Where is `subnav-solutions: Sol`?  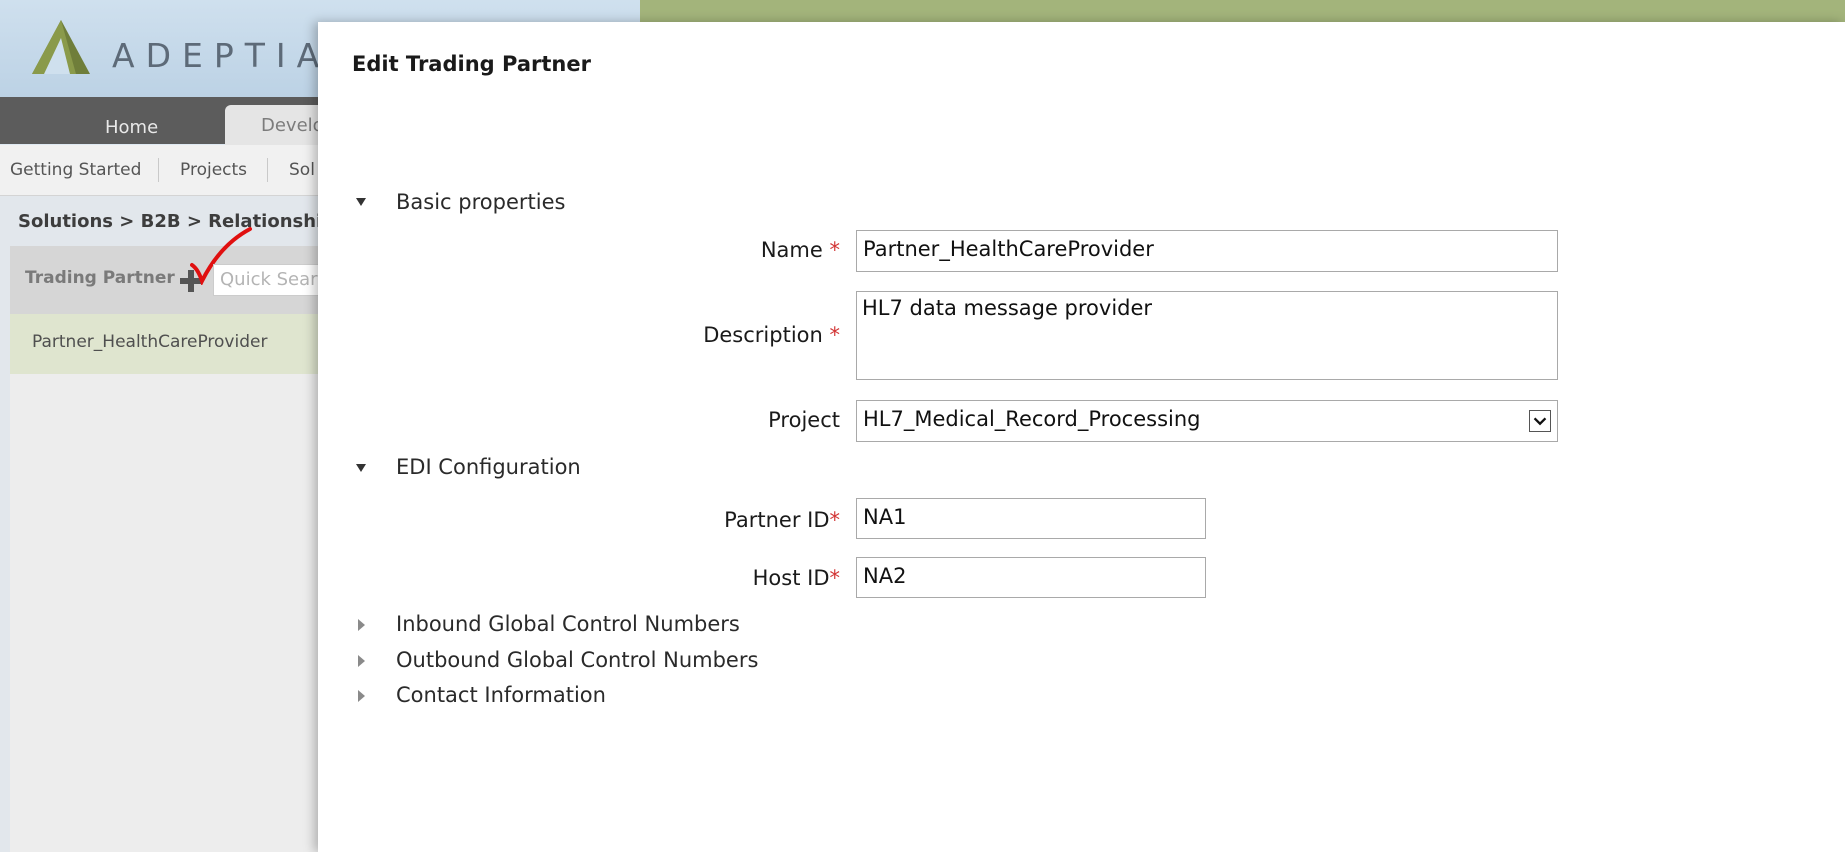
subnav-solutions: Sol is located at coordinates (302, 170).